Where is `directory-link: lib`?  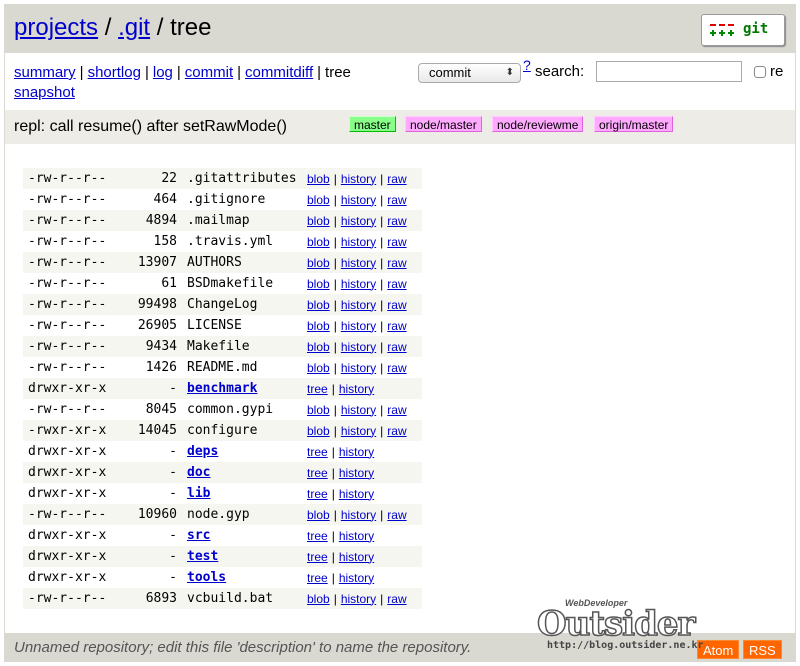
directory-link: lib is located at coordinates (198, 493).